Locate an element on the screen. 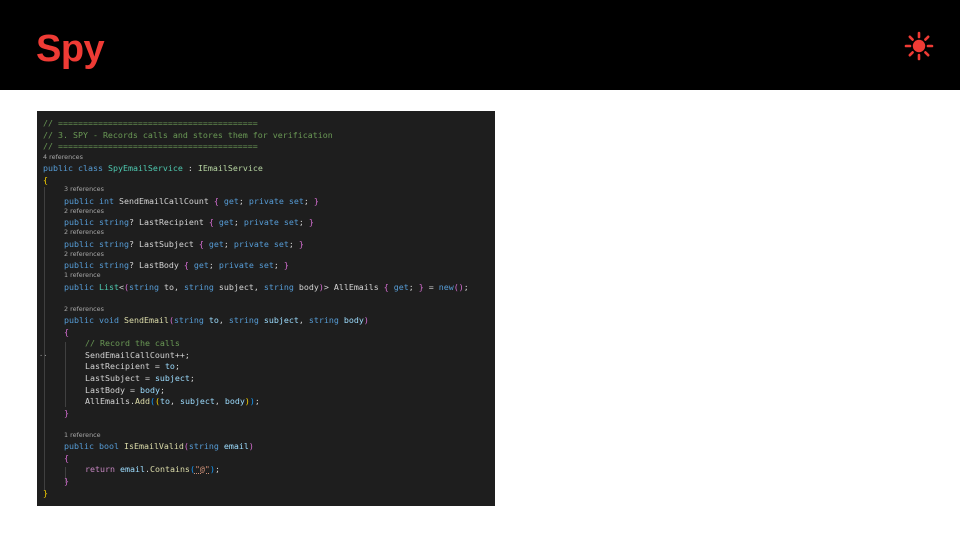  indent-guide-send-email is located at coordinates (65, 374).